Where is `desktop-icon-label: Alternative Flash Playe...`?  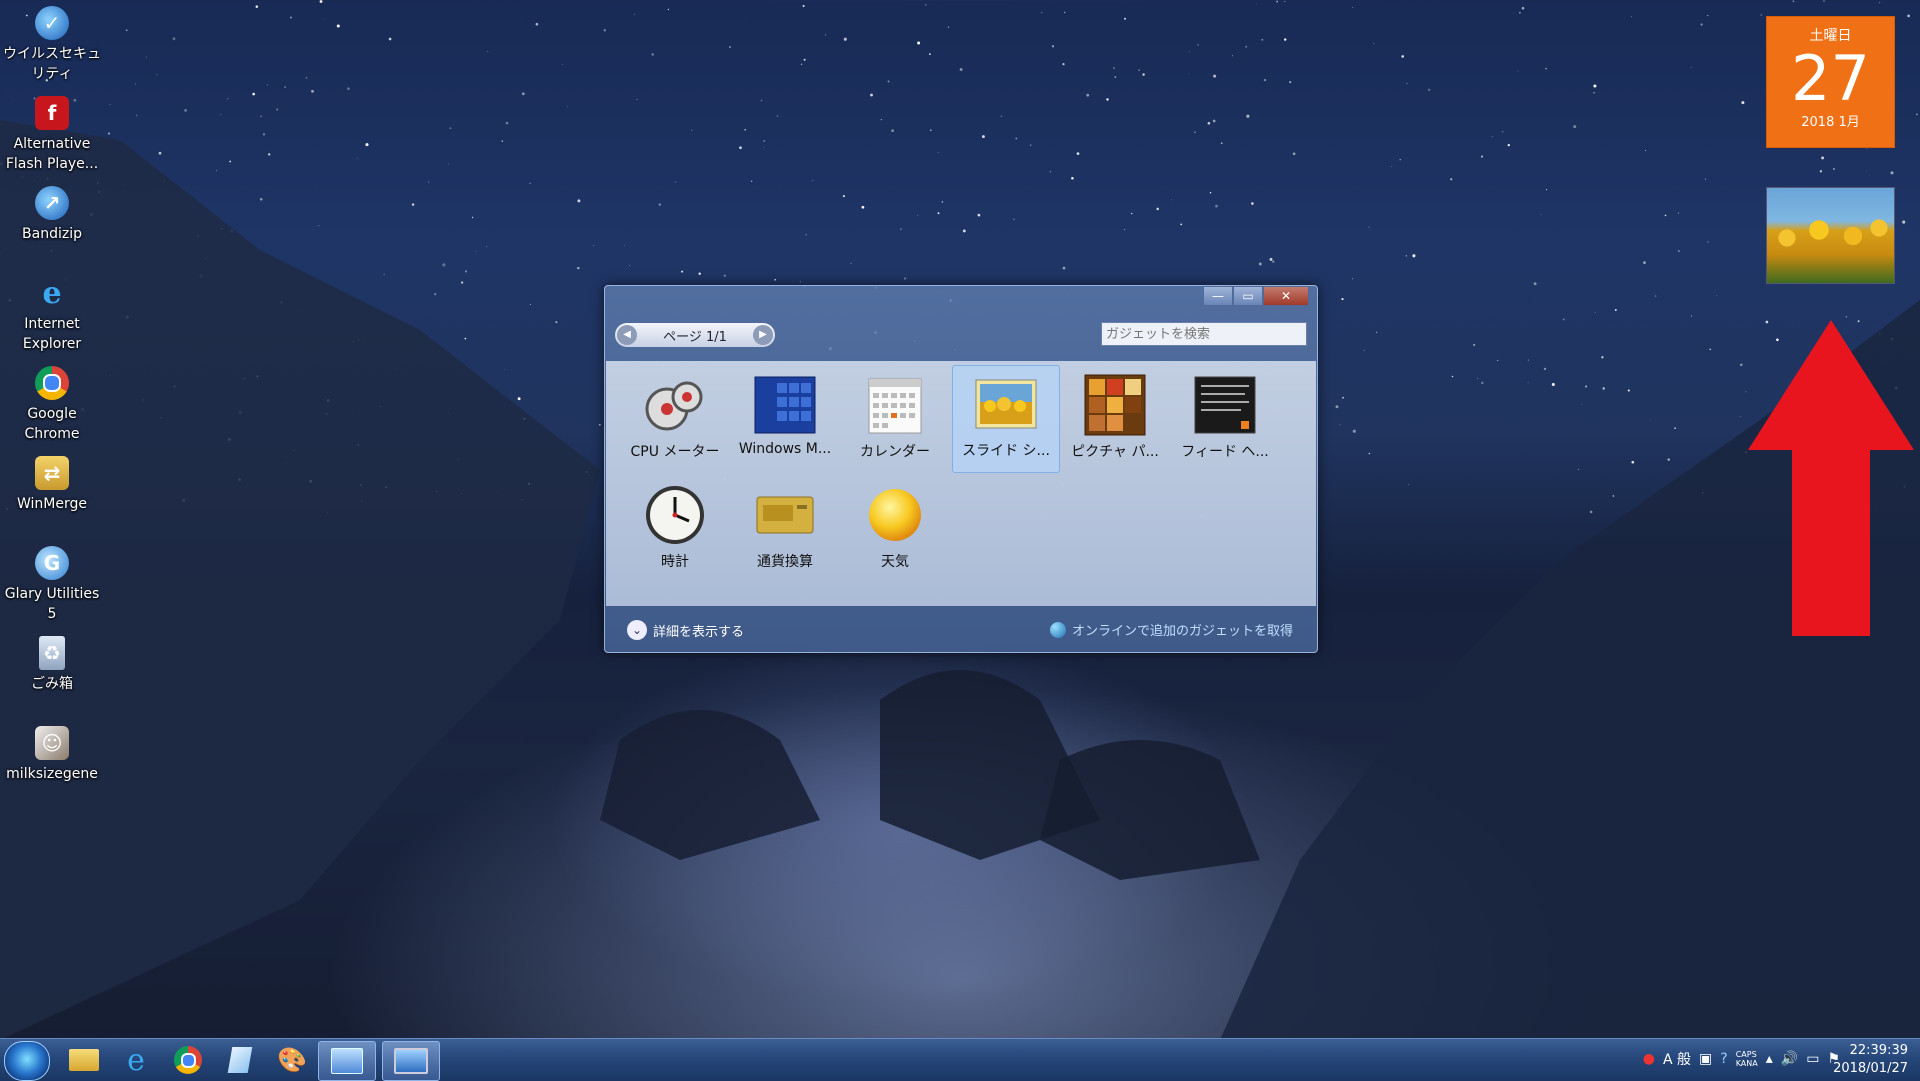
desktop-icon-label: Alternative Flash Playe... is located at coordinates (52, 154).